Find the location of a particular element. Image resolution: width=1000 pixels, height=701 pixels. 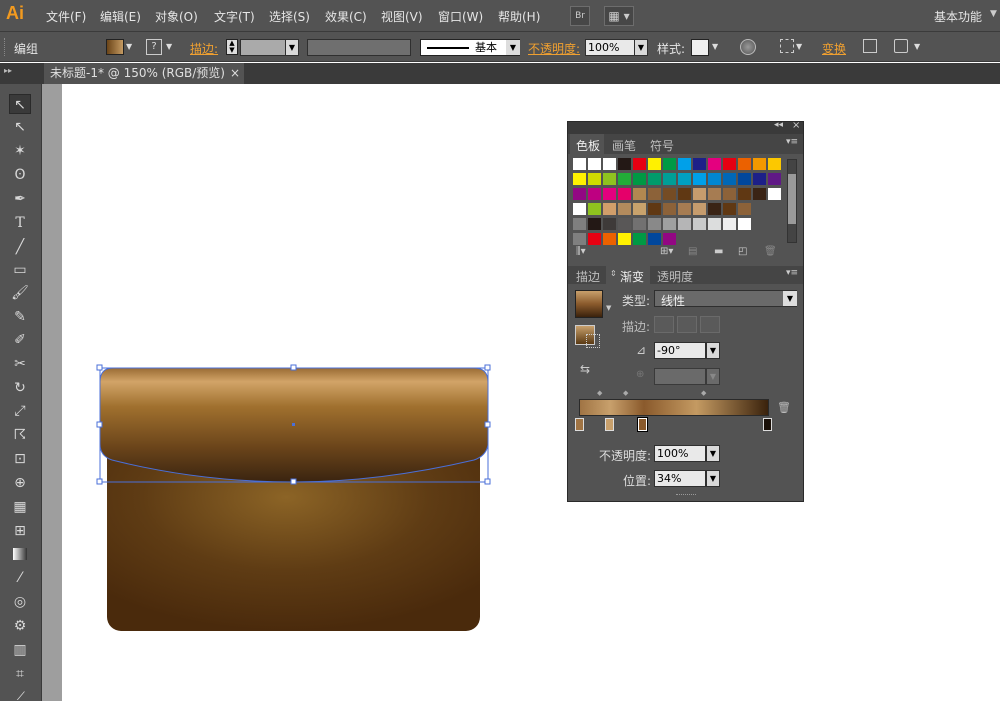

stroke-along-icon is located at coordinates (687, 324).